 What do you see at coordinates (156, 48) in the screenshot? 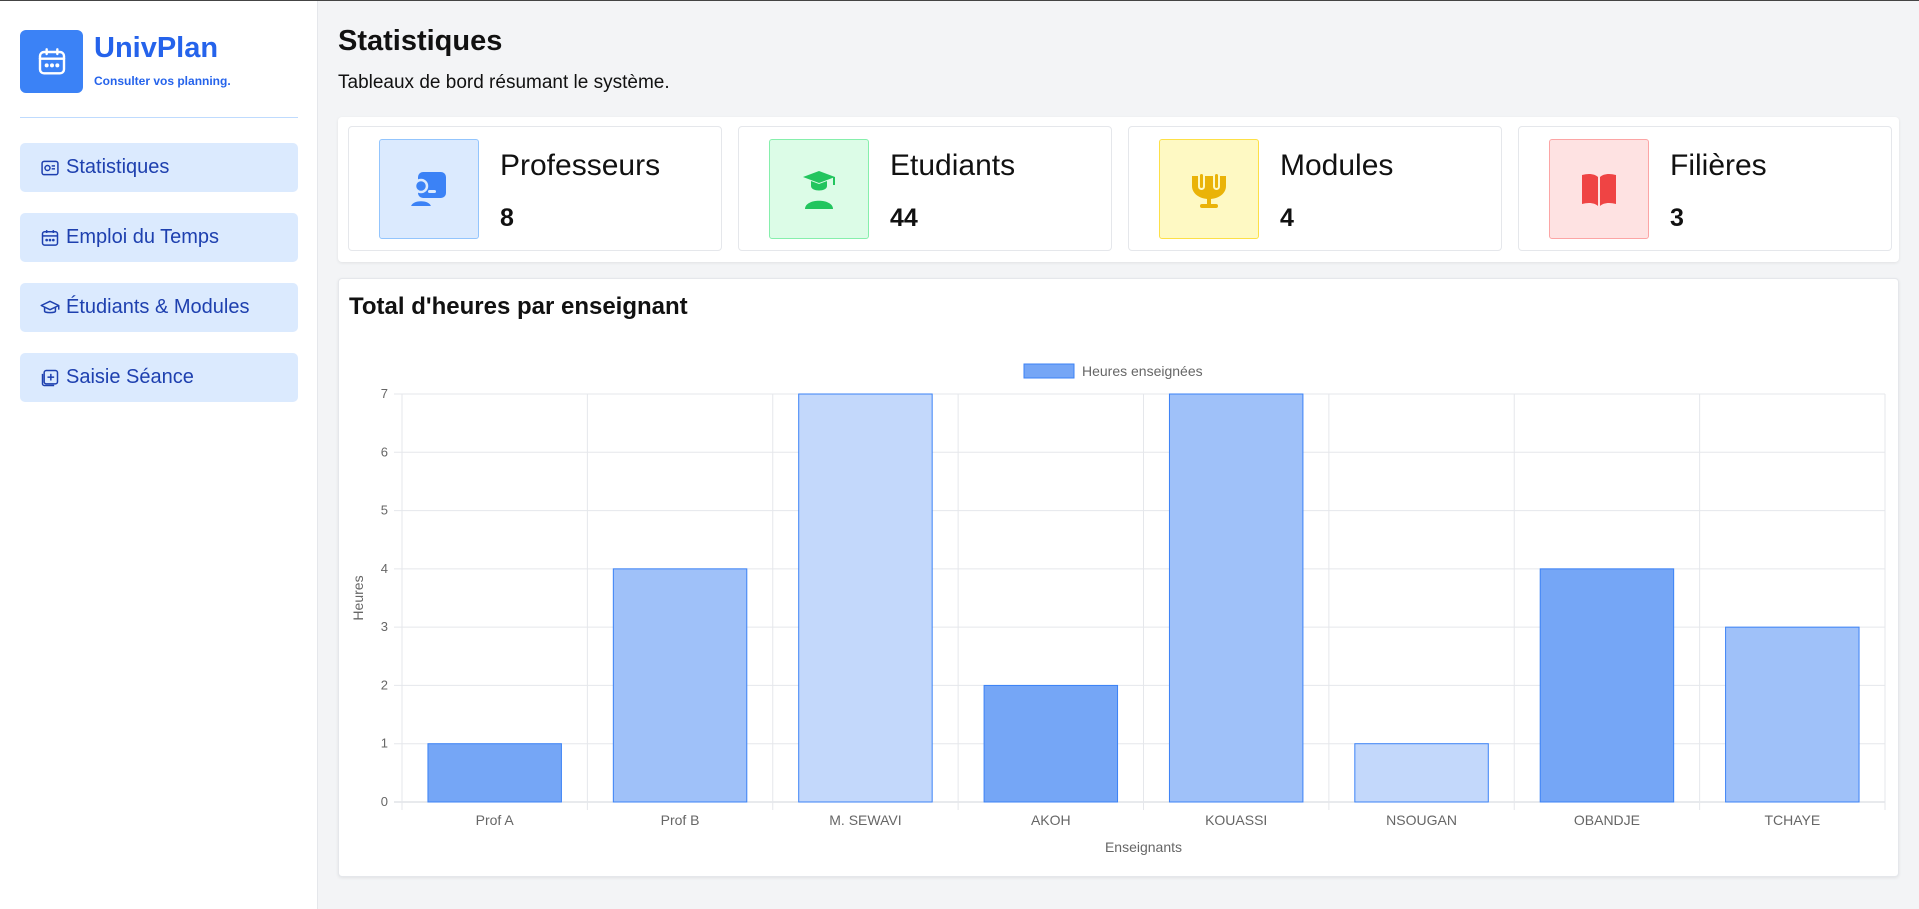
I see `brand-name: UnivPlan` at bounding box center [156, 48].